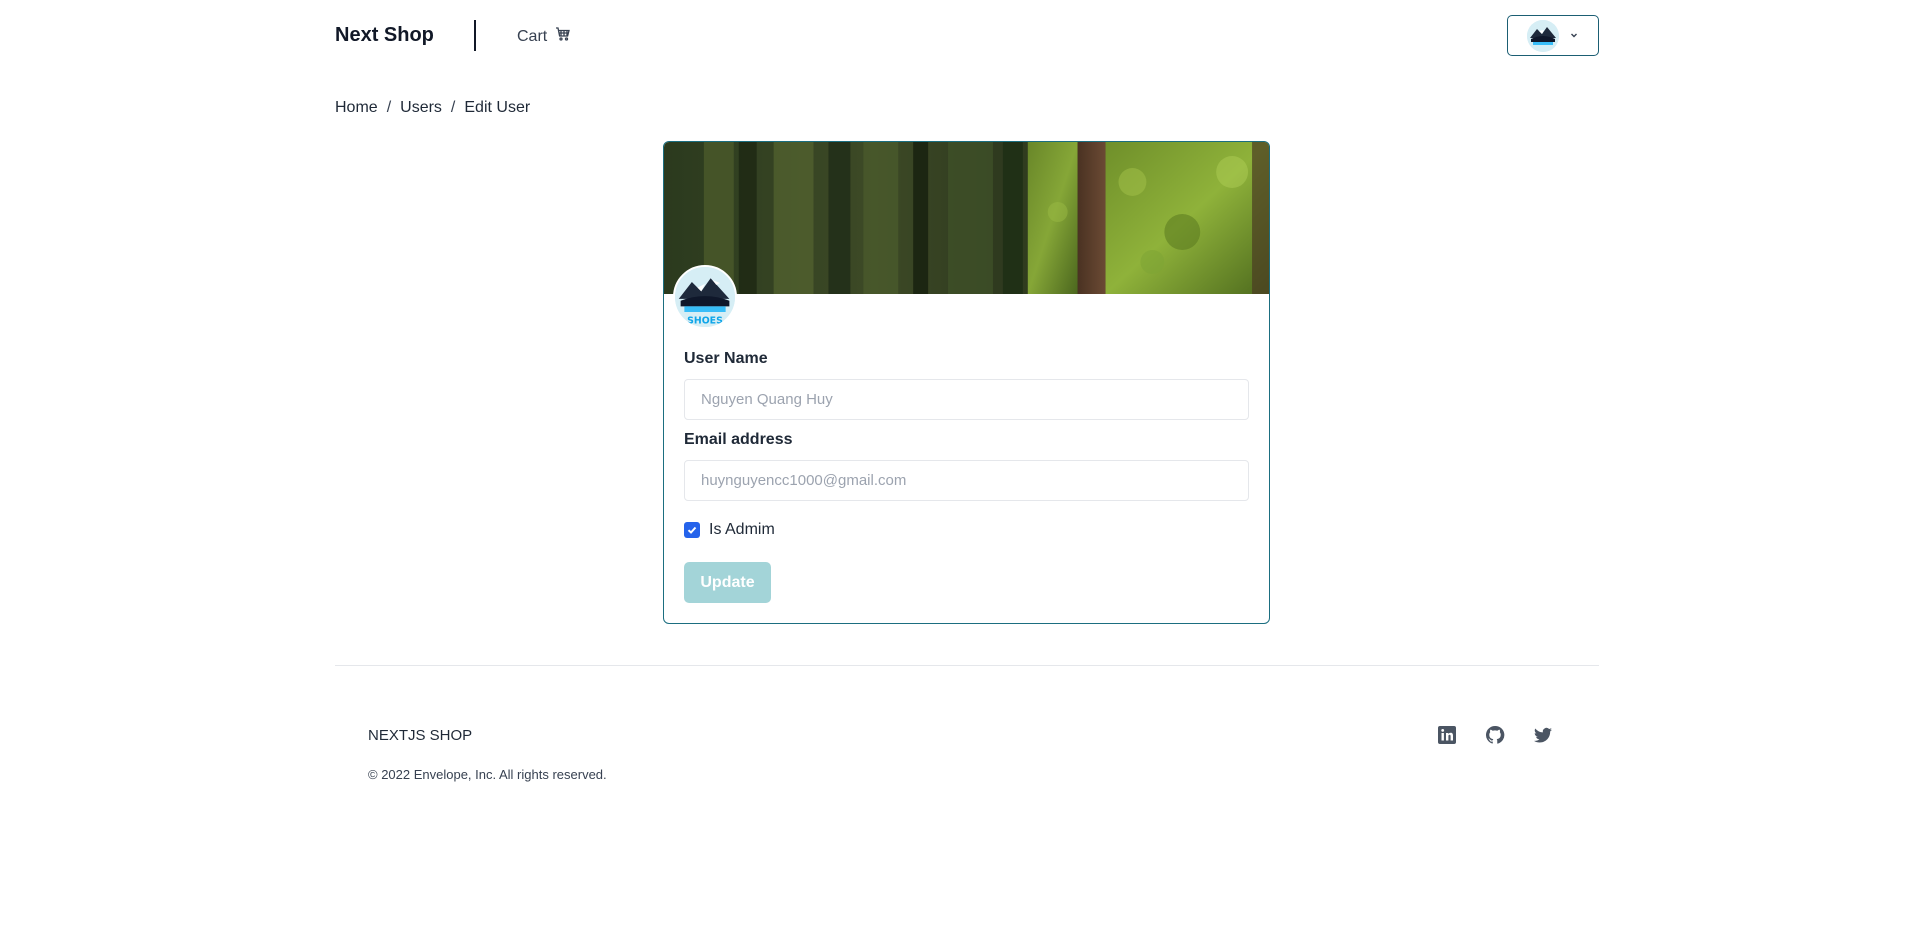  I want to click on nav-divider, so click(475, 35).